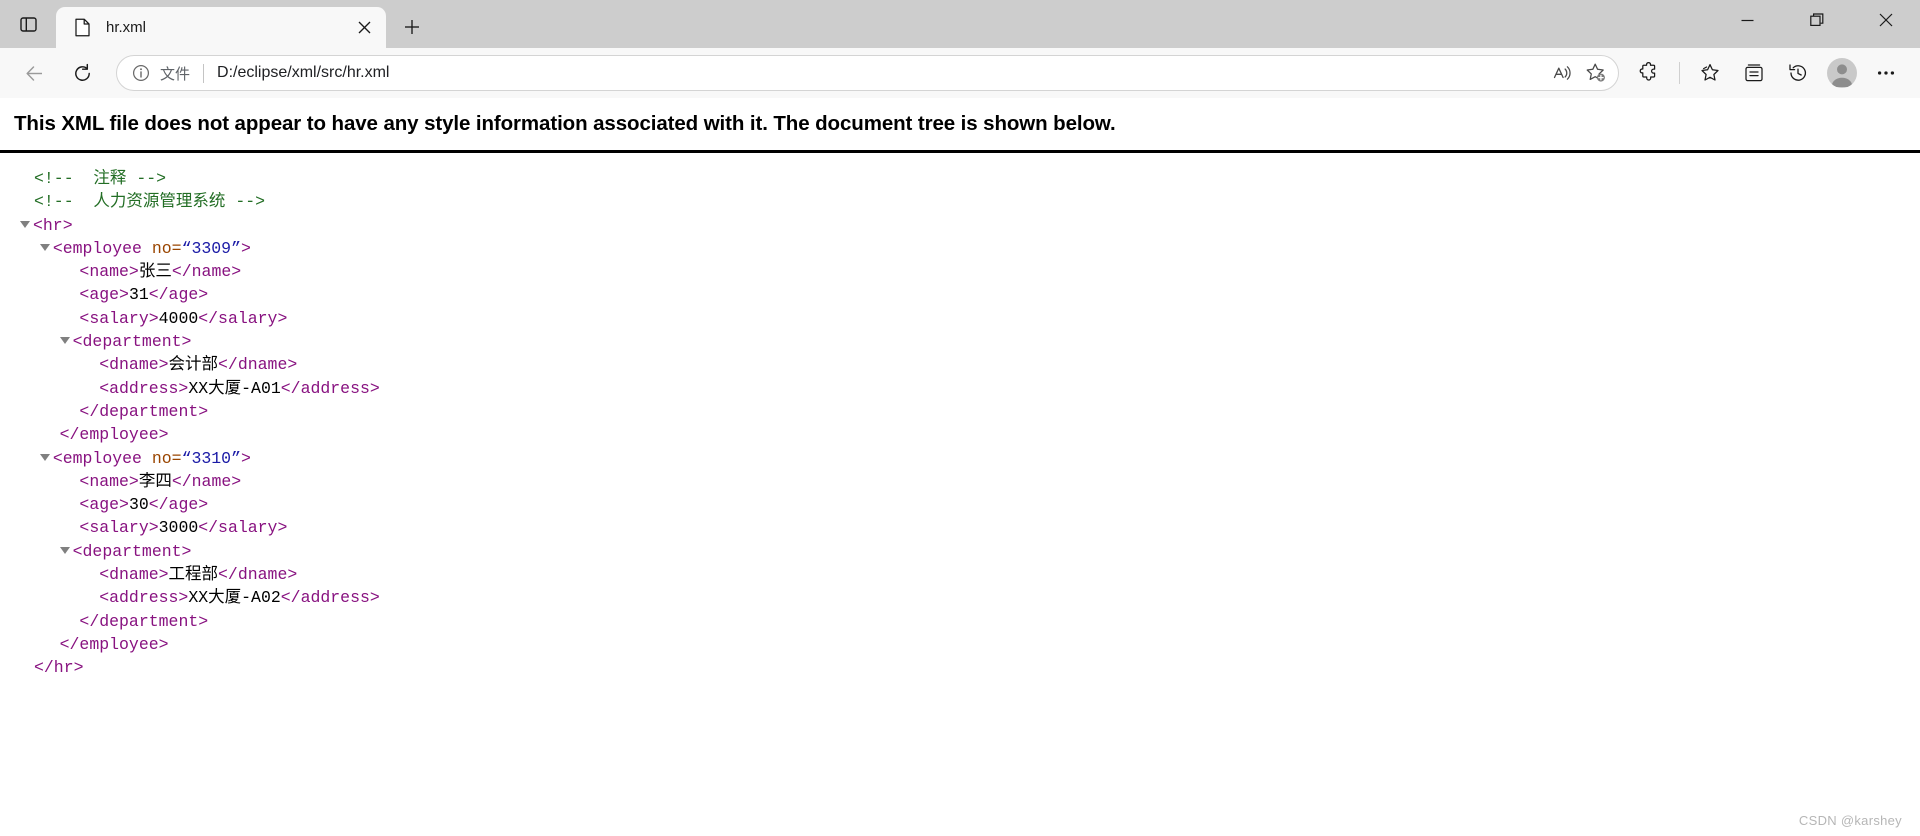 This screenshot has width=1920, height=836. Describe the element at coordinates (1886, 73) in the screenshot. I see `settings-menu-icon` at that location.